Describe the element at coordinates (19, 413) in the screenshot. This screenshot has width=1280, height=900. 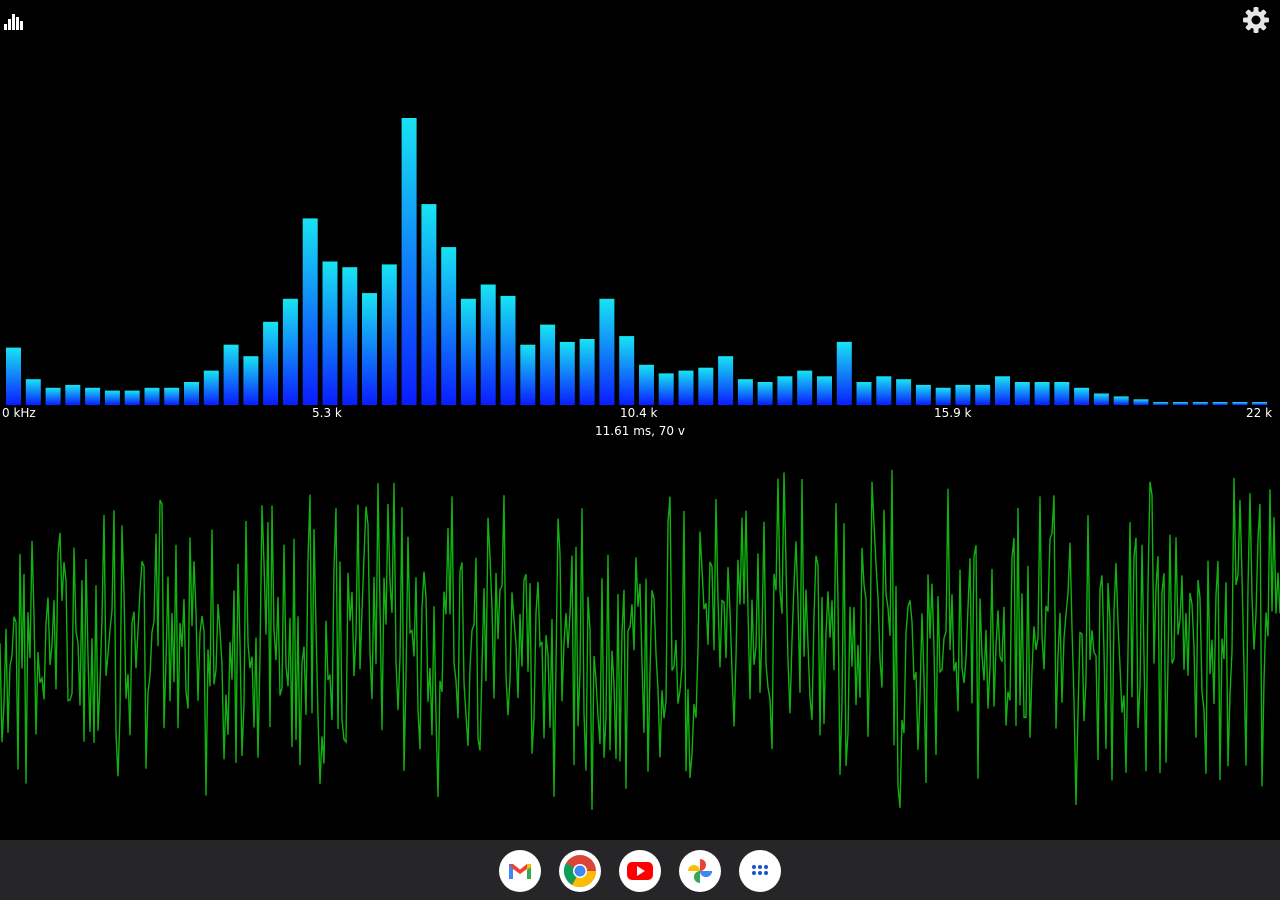
I see `tick-label: 0 kHz` at that location.